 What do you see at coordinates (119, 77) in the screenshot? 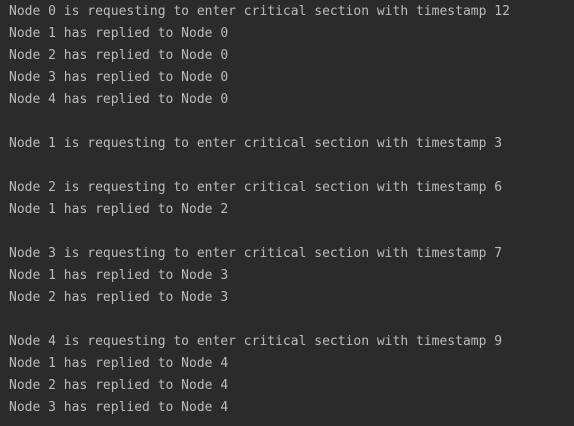
I see `console-line: Node 3 has replied to Node 0` at bounding box center [119, 77].